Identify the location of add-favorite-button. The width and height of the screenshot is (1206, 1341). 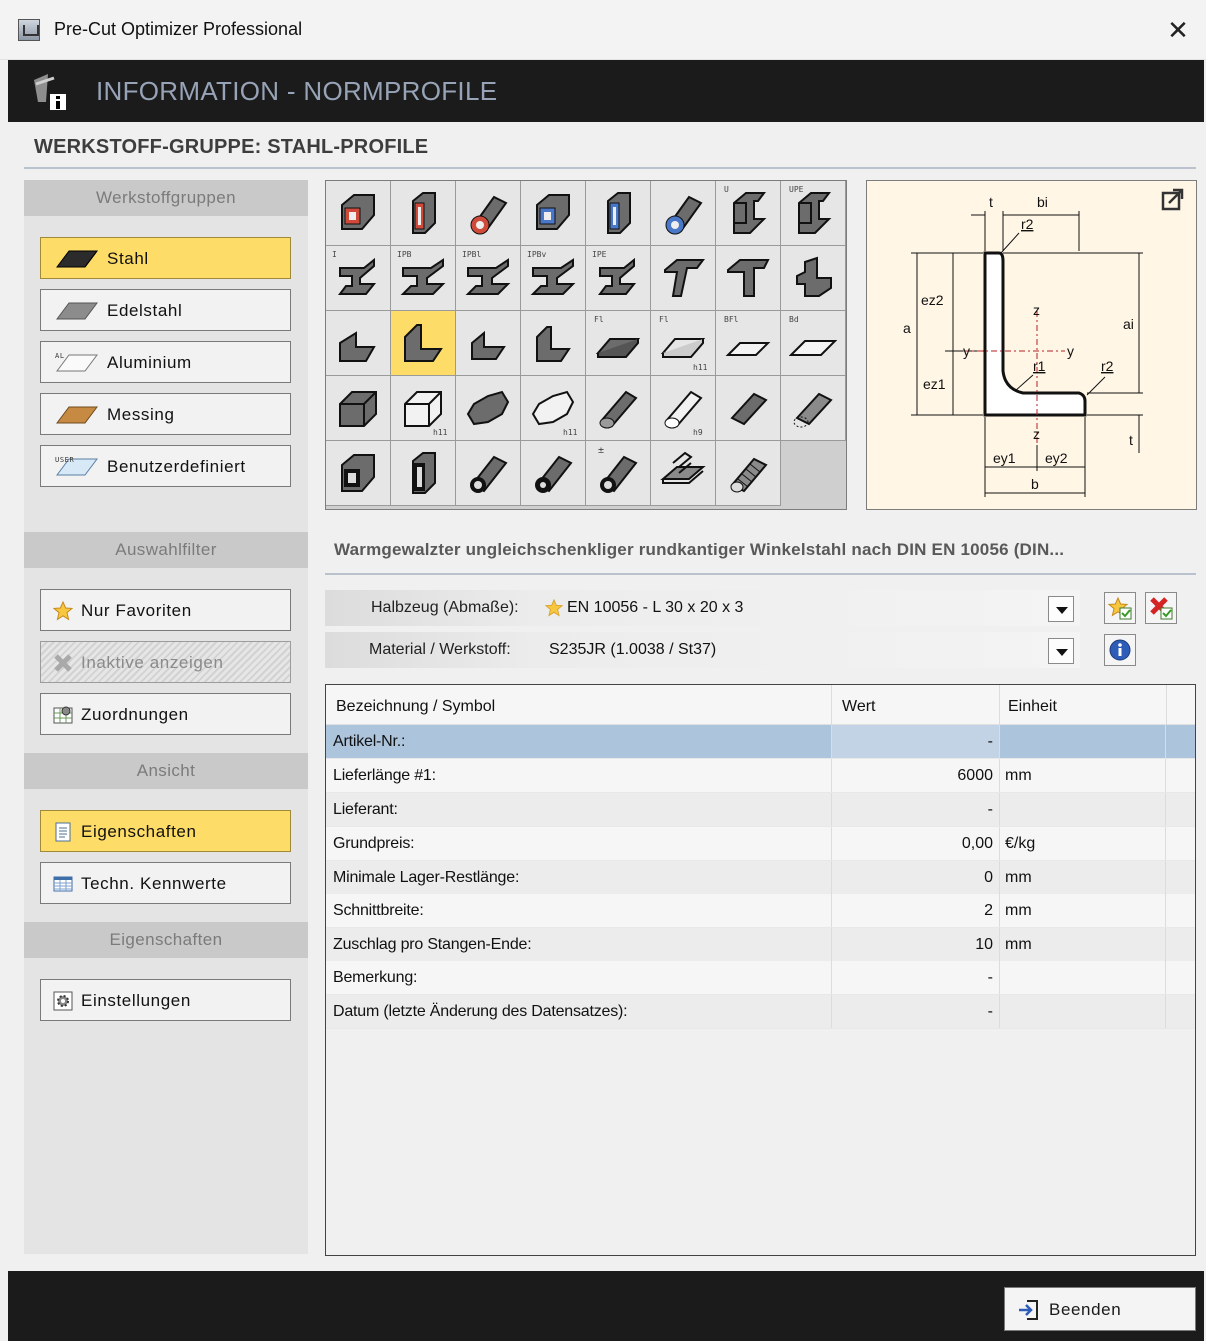
(1120, 608).